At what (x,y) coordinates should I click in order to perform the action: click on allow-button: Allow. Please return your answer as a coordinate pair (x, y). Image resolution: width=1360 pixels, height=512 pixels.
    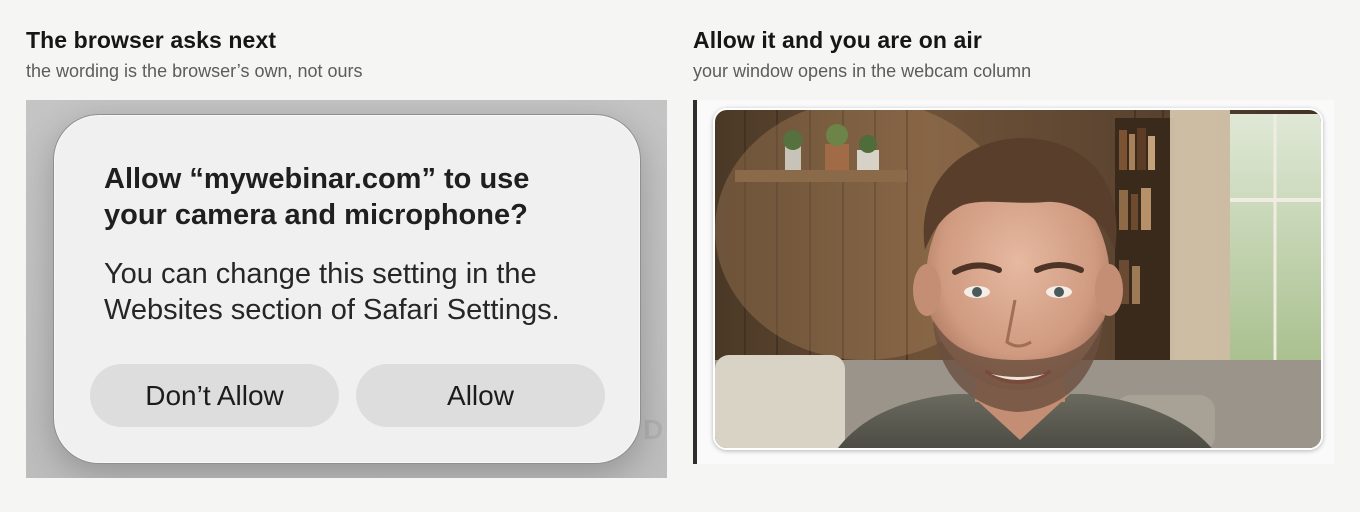
    Looking at the image, I should click on (480, 395).